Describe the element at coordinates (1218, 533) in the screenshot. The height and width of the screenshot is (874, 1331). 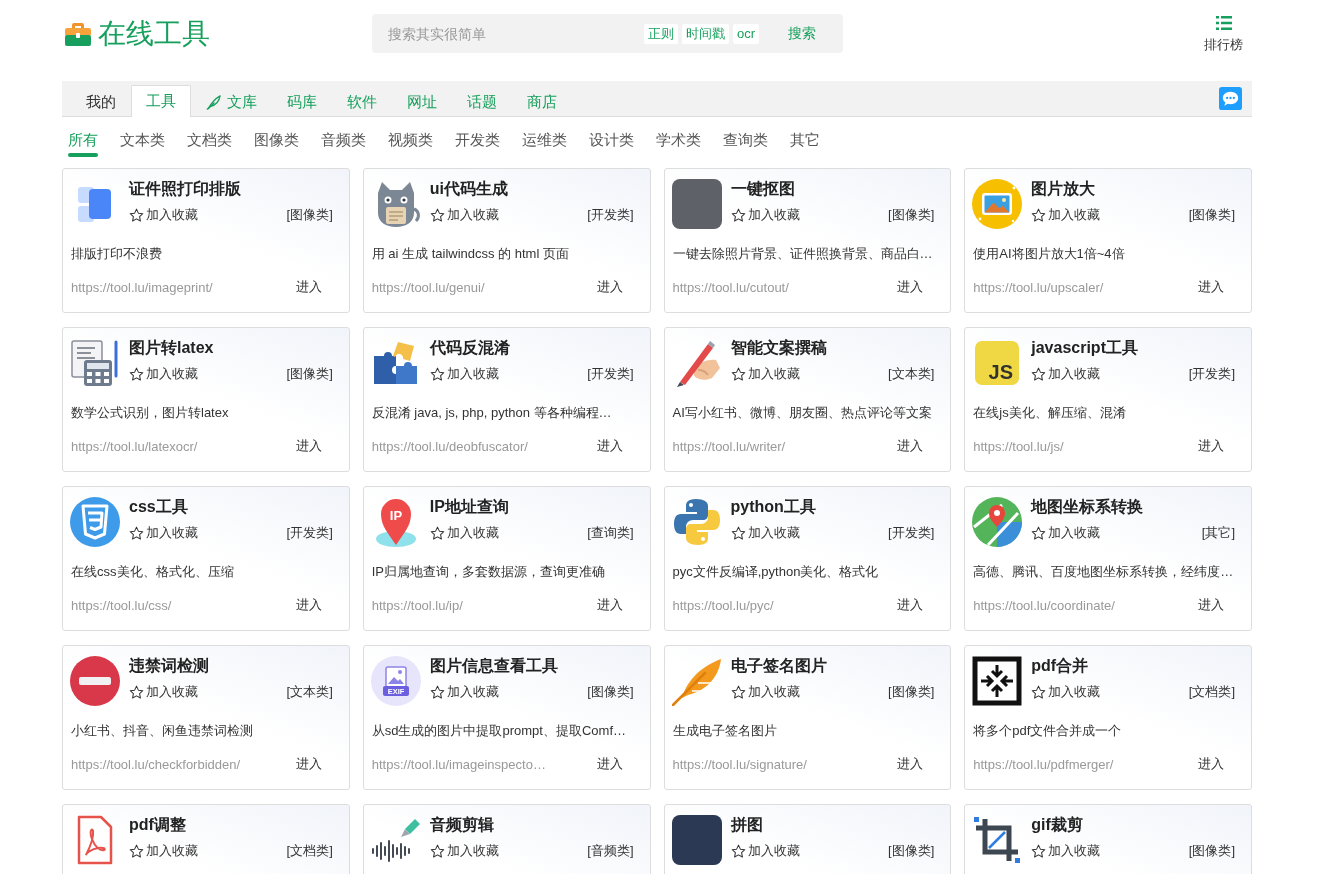
I see `category-link: [其它]` at that location.